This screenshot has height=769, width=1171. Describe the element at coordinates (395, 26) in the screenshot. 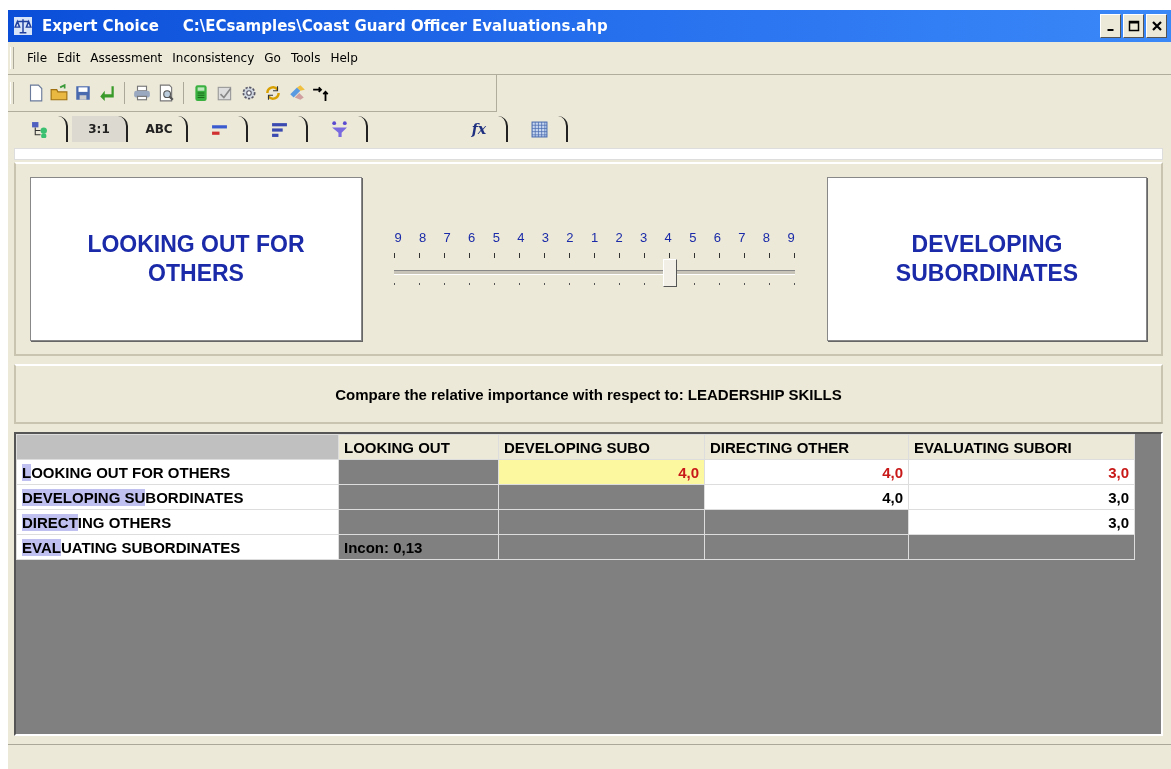

I see `file-path: C:\ECsamples\Coast Guard Officer Evaluations.ahp` at that location.